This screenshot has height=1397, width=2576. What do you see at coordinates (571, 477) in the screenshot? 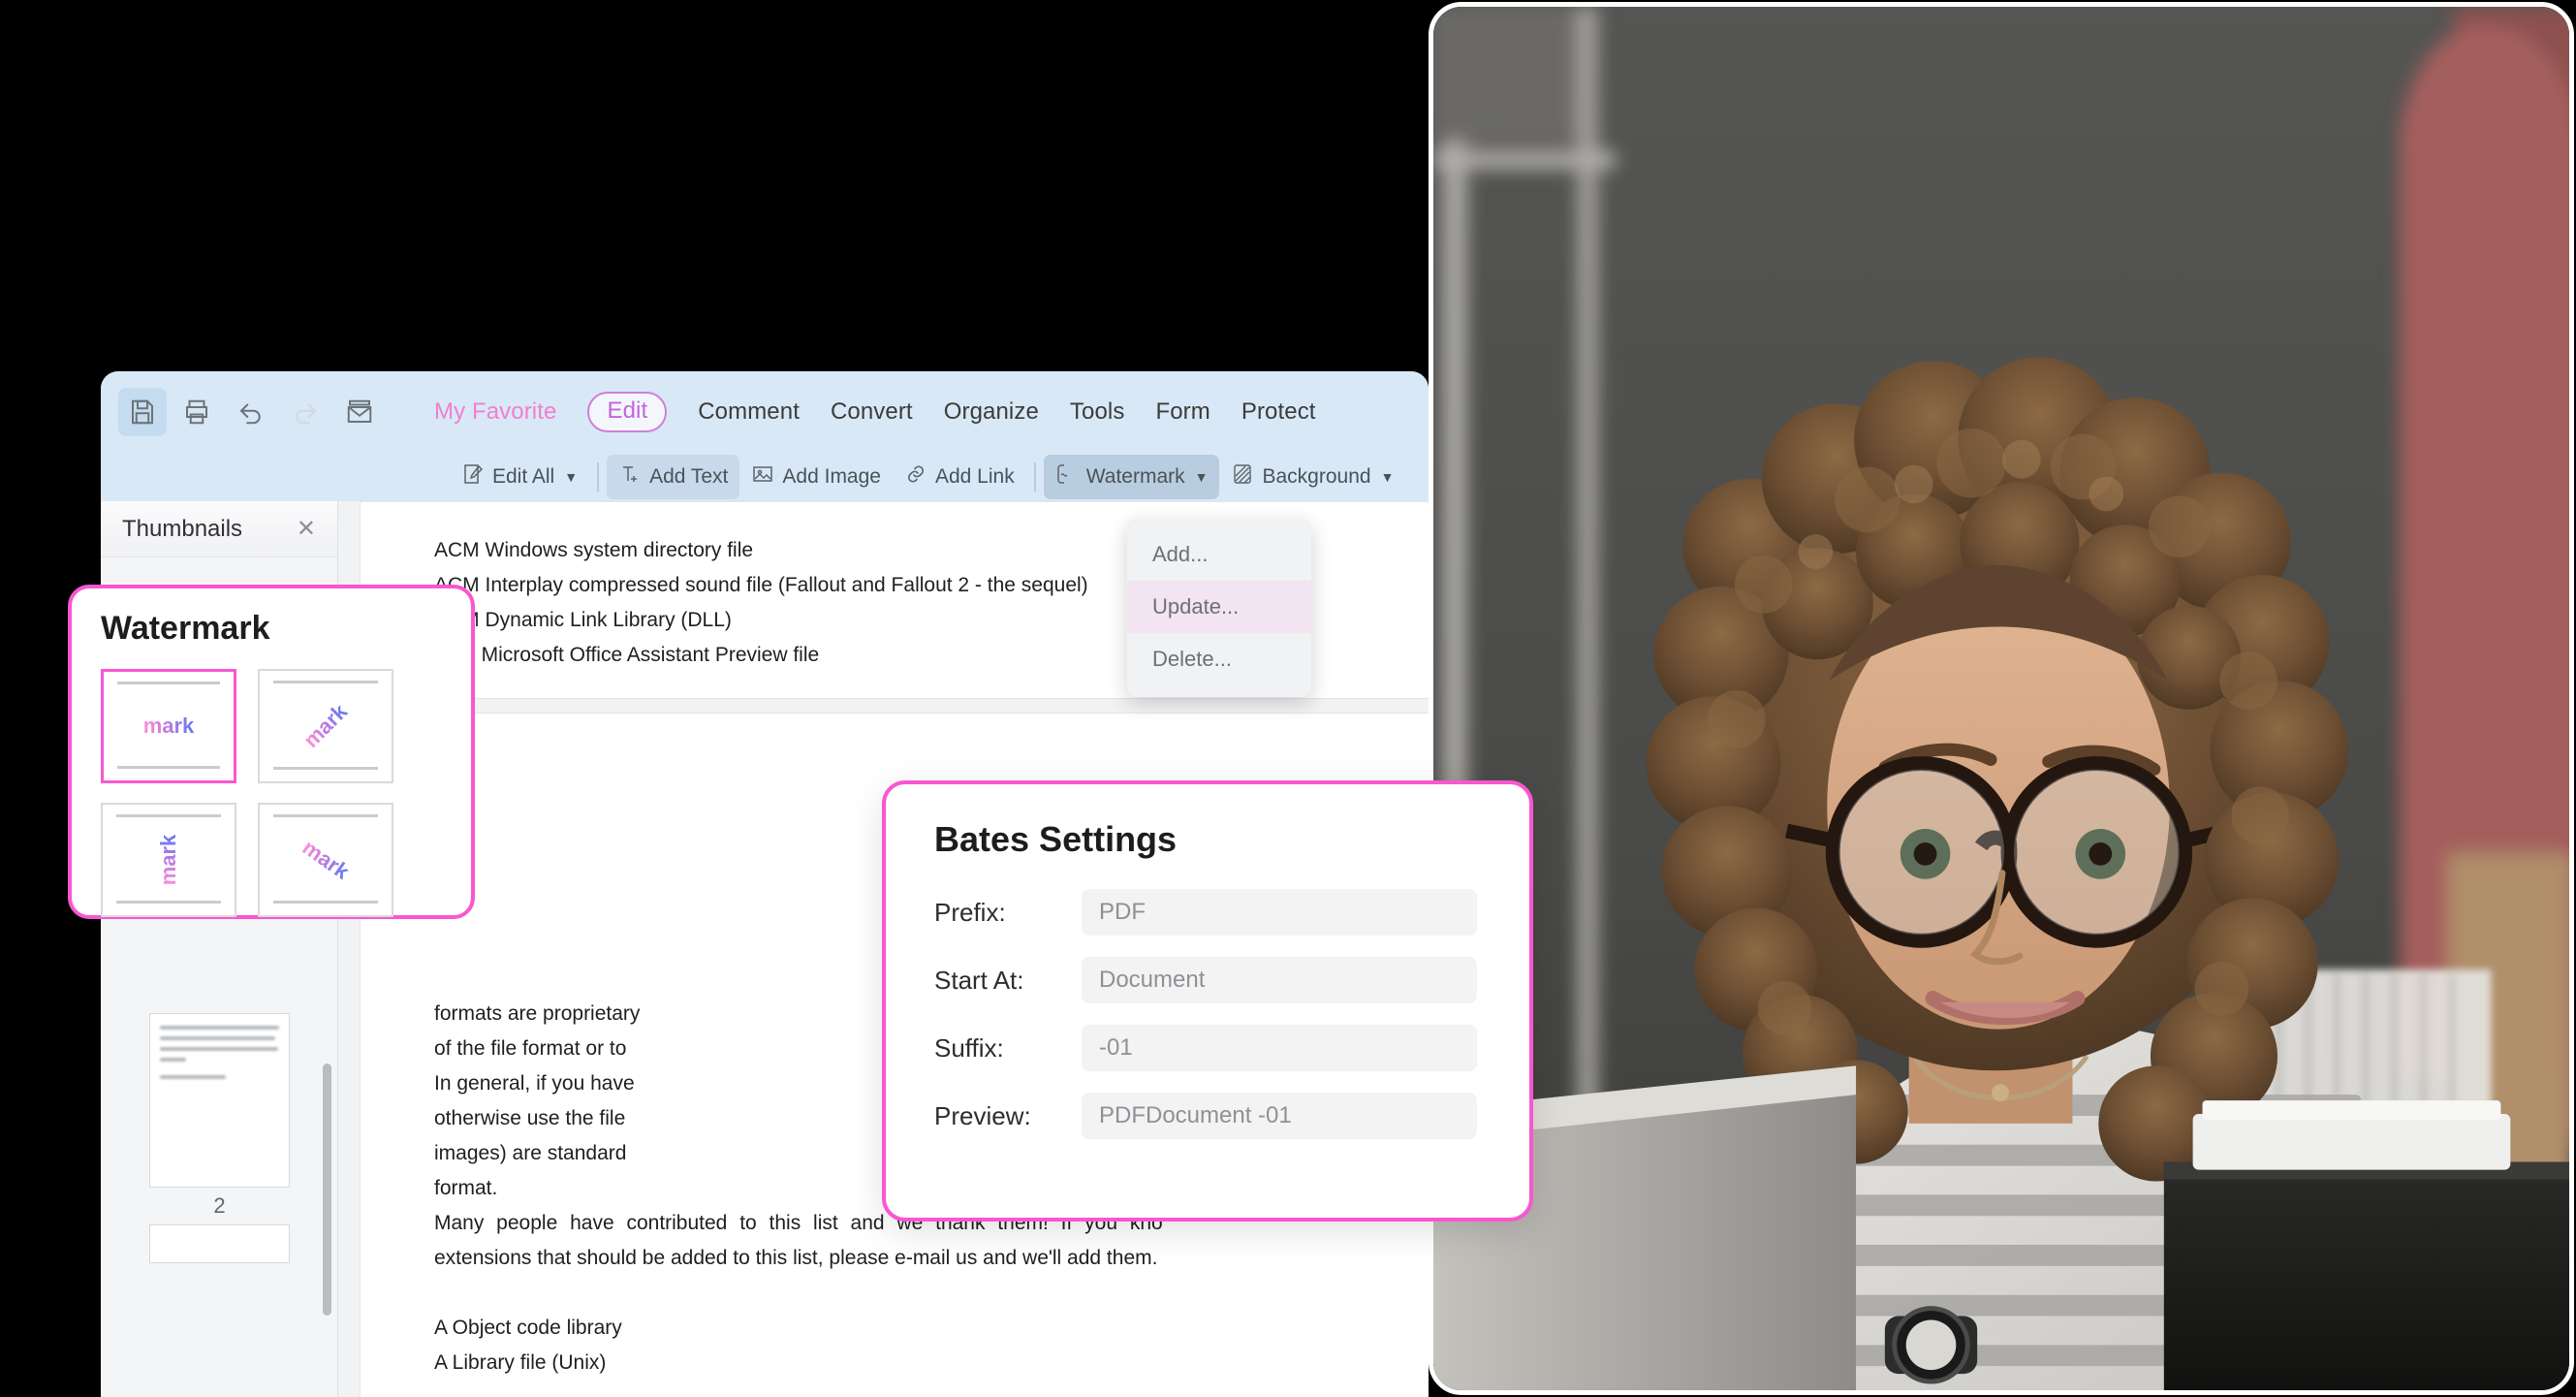
I see `chevron-down-icon: ▼` at bounding box center [571, 477].